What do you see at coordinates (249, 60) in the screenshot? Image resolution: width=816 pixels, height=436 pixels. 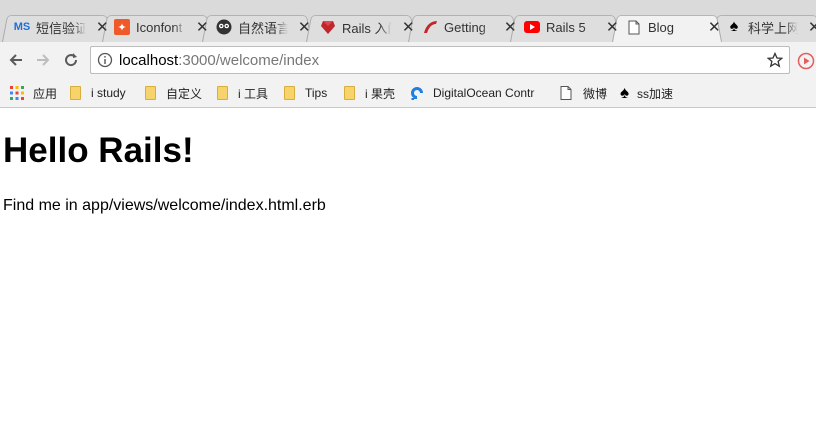 I see `url-path: :3000/welcome/index` at bounding box center [249, 60].